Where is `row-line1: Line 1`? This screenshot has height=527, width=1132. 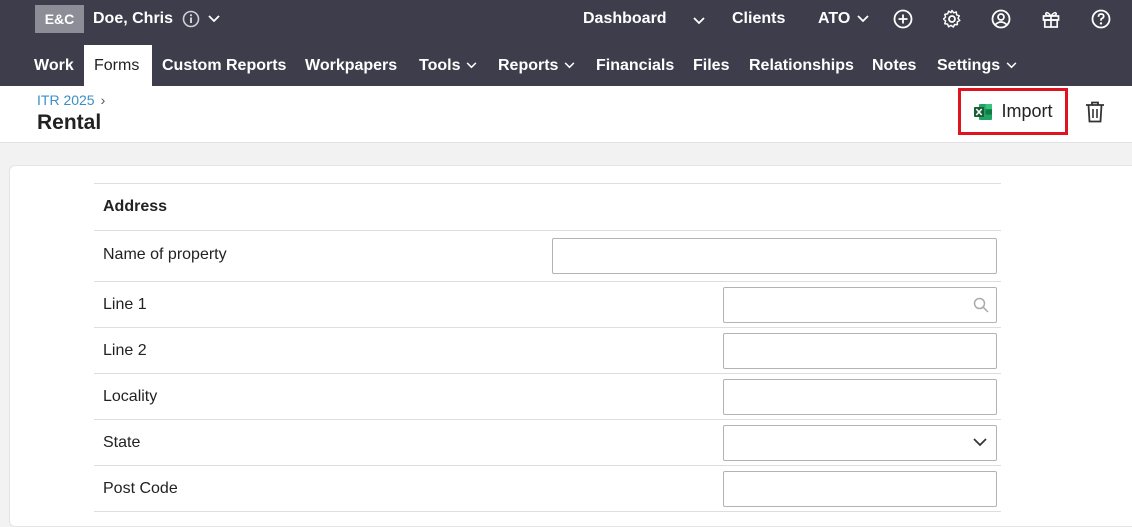 row-line1: Line 1 is located at coordinates (547, 304).